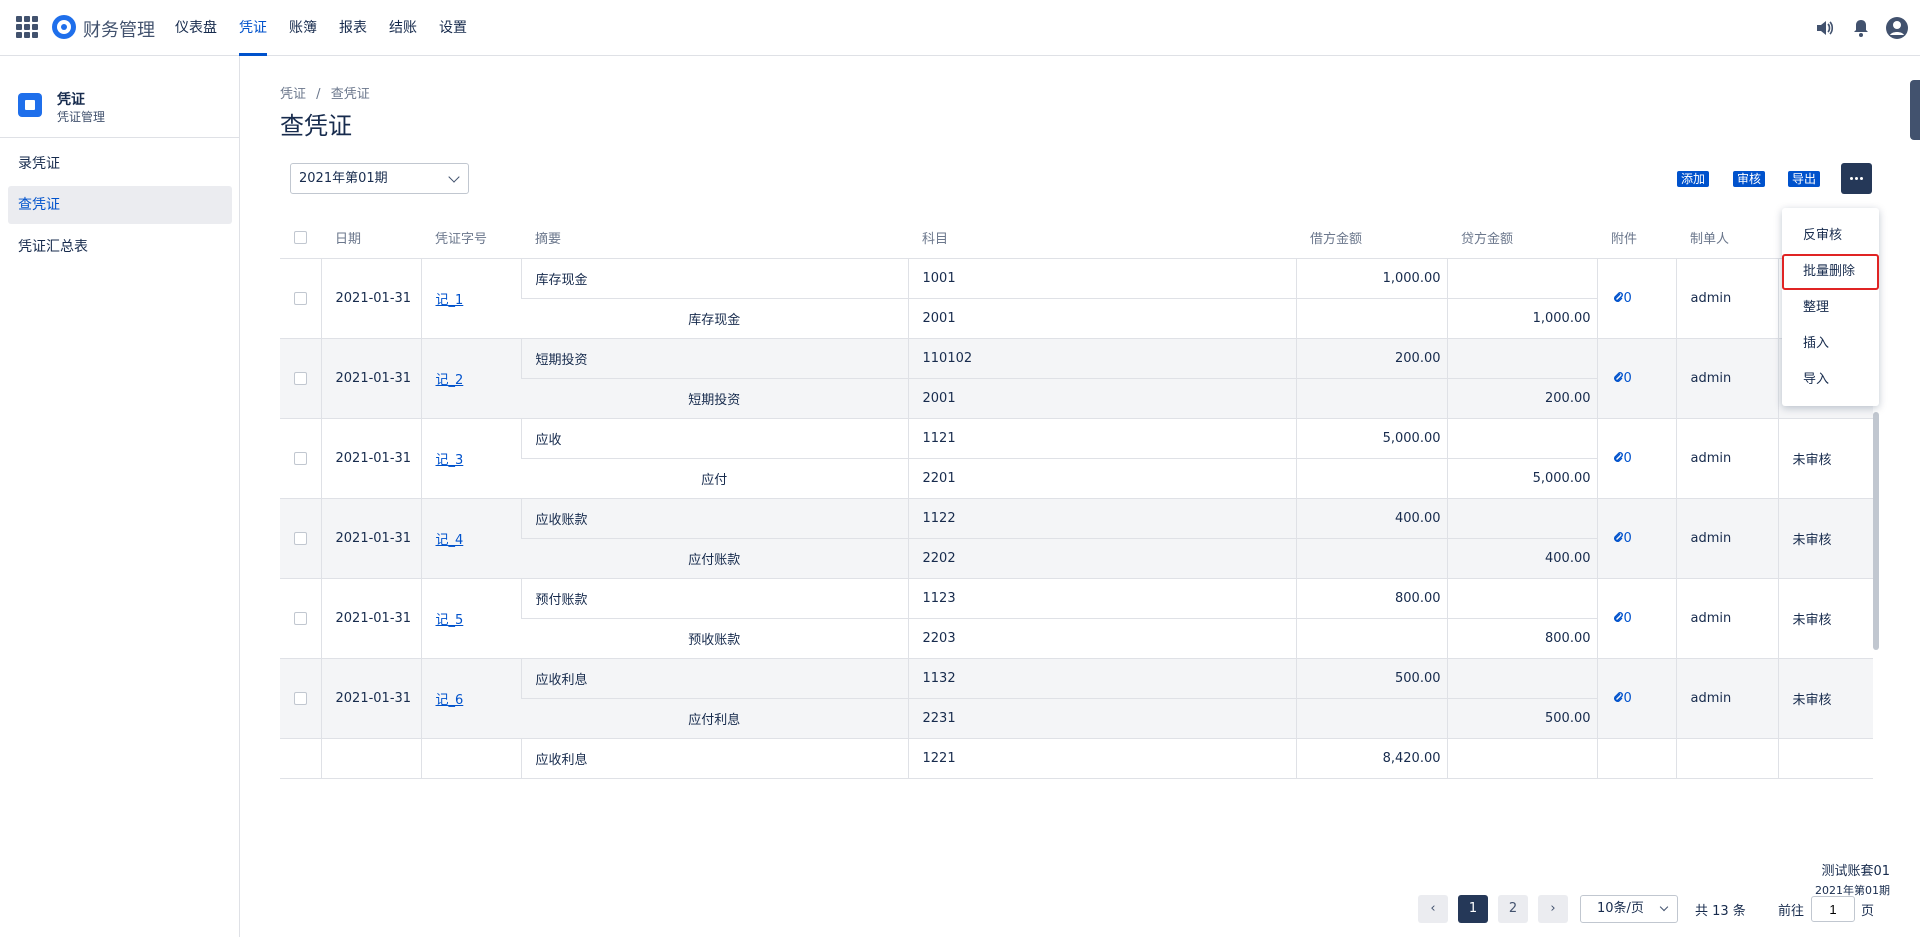  What do you see at coordinates (1636, 238) in the screenshot?
I see `header-attachment: 附件` at bounding box center [1636, 238].